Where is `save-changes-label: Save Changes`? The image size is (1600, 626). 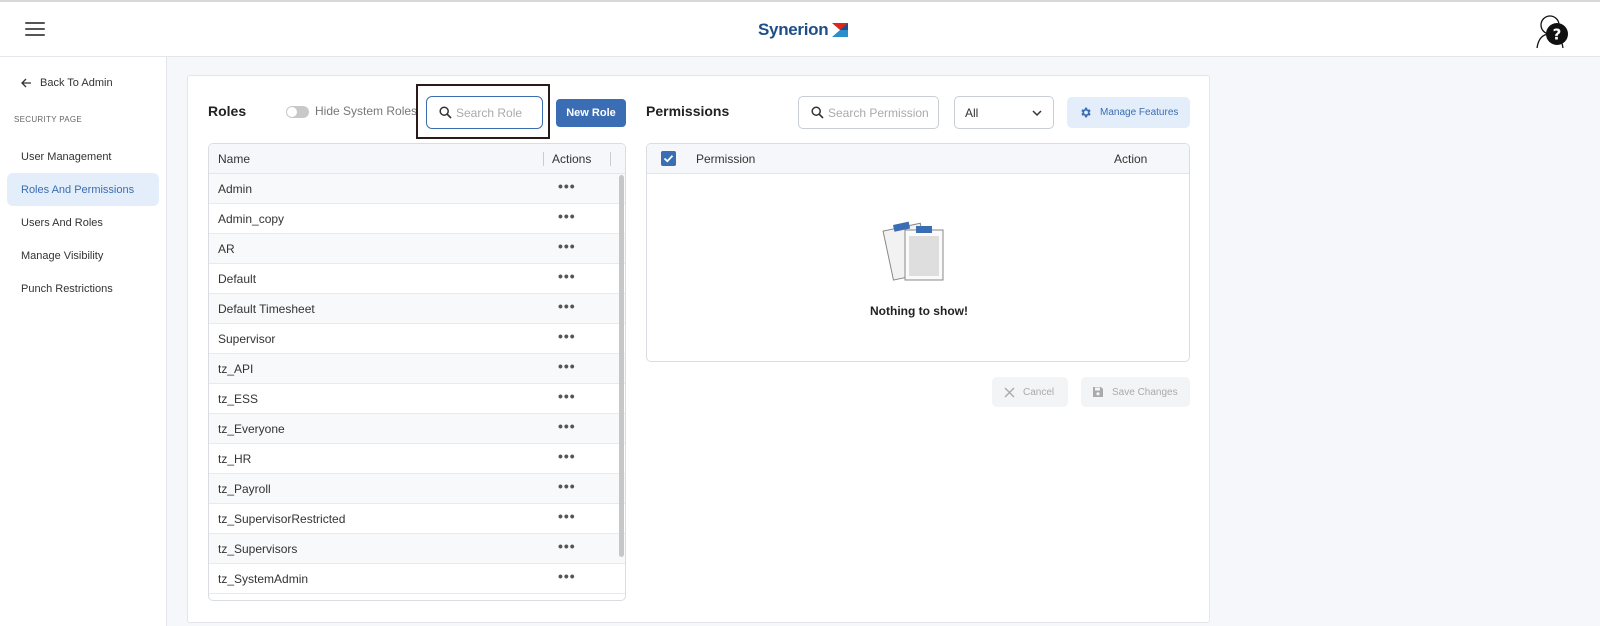
save-changes-label: Save Changes is located at coordinates (1145, 392).